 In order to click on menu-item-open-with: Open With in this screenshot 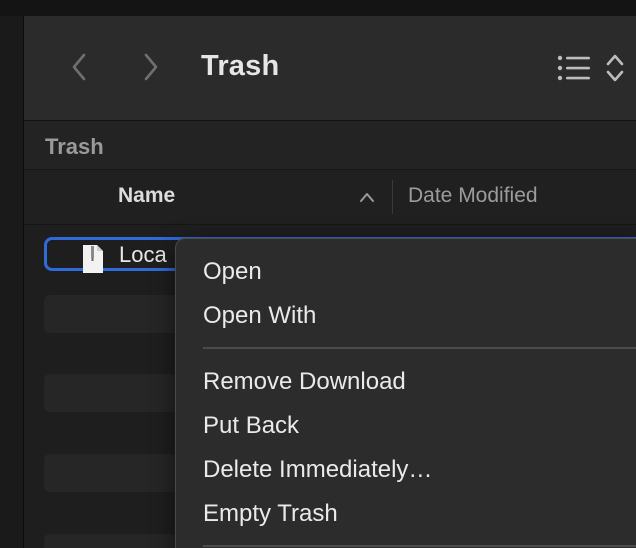, I will do `click(259, 316)`.